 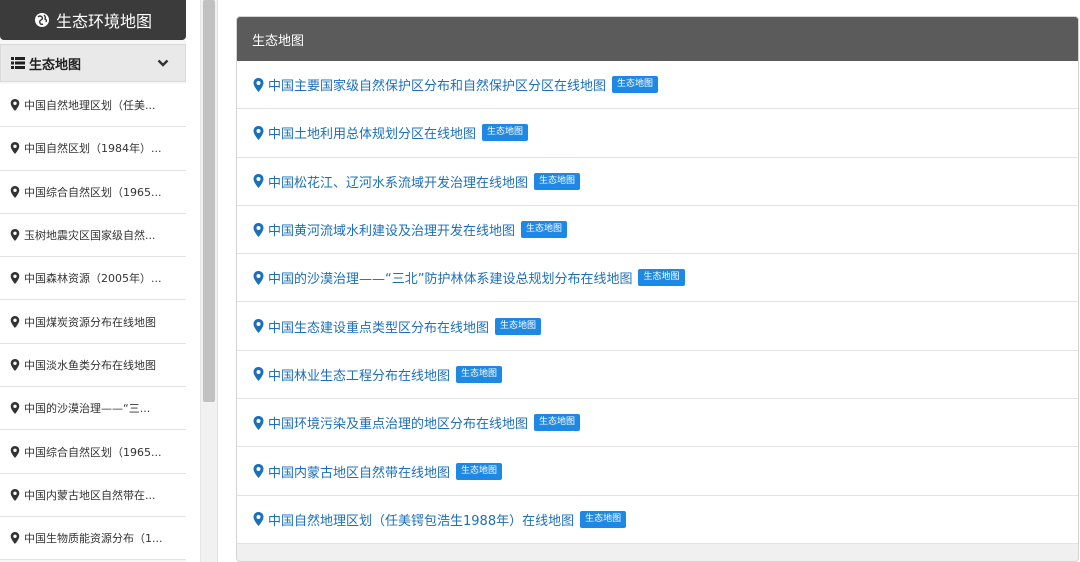 What do you see at coordinates (41, 20) in the screenshot?
I see `globe-icon` at bounding box center [41, 20].